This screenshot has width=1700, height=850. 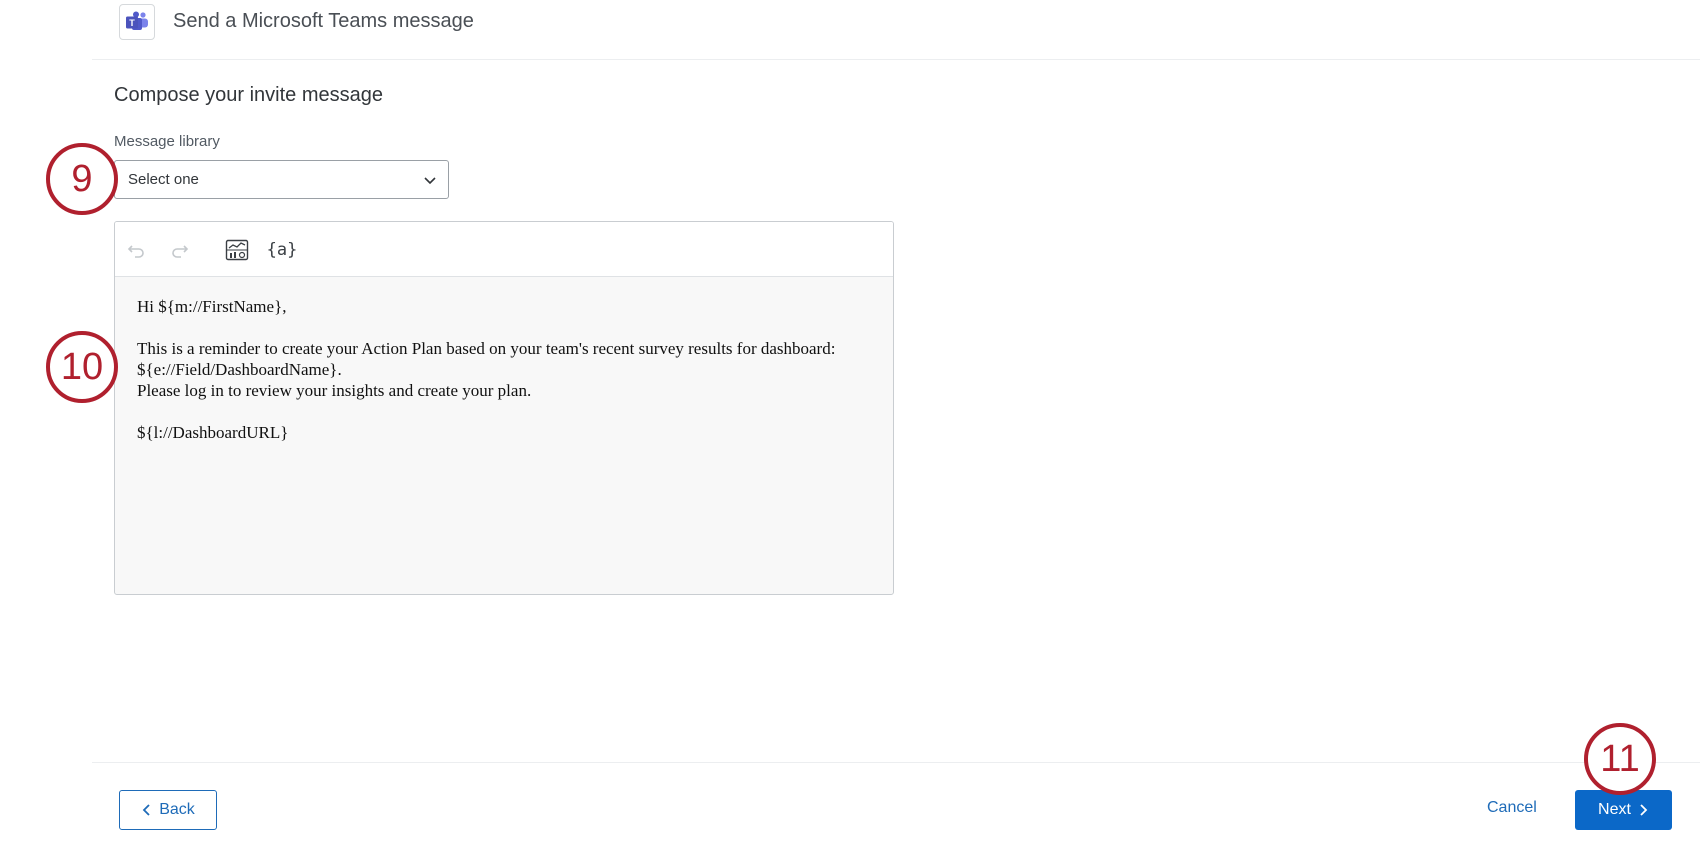 What do you see at coordinates (430, 181) in the screenshot?
I see `chevron-down-icon` at bounding box center [430, 181].